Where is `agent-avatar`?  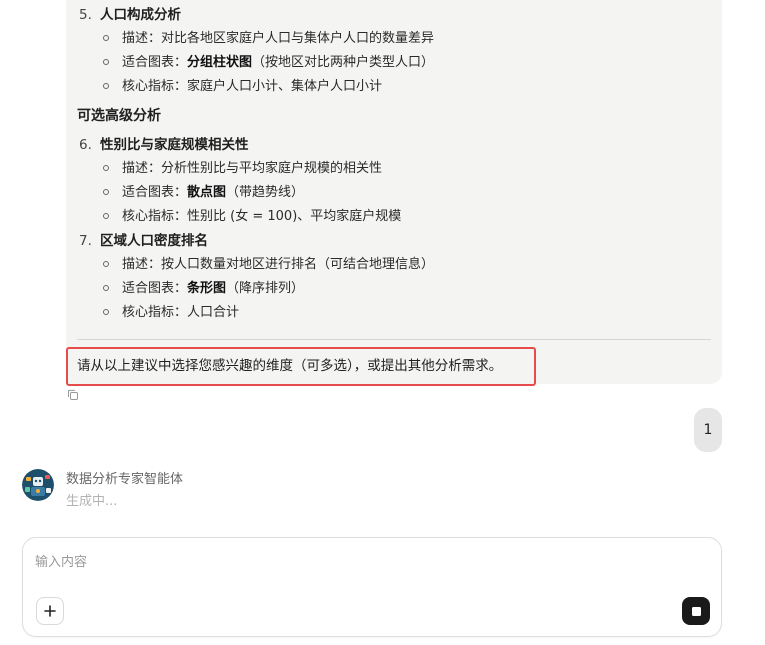 agent-avatar is located at coordinates (38, 485).